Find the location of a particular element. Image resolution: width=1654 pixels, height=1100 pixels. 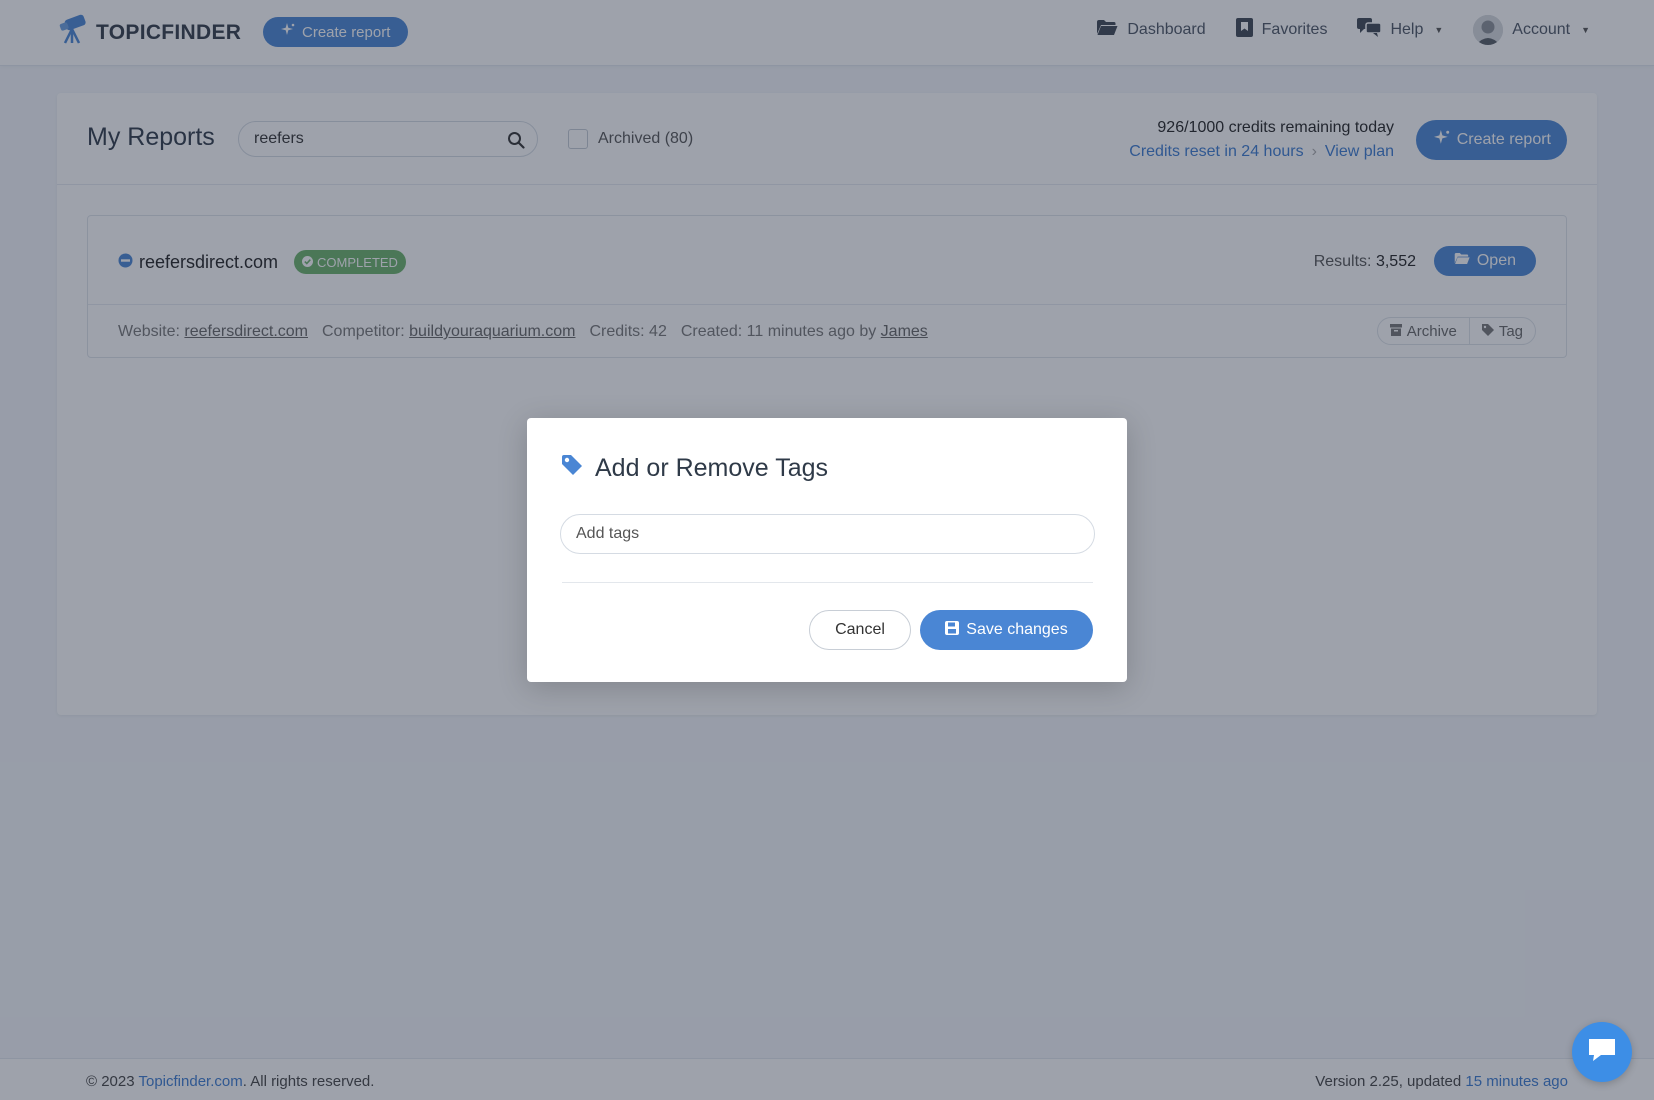

chat-widget-button is located at coordinates (1602, 1052).